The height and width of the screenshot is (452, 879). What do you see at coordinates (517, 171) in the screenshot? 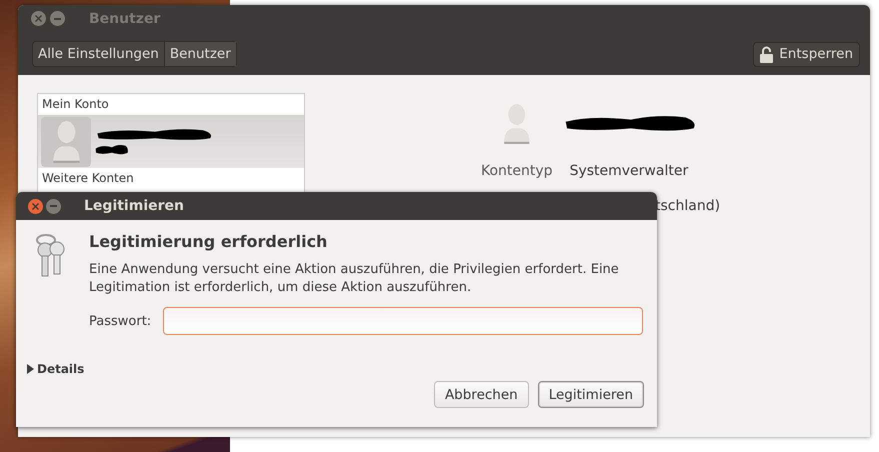
I see `field-label: Kontentyp` at bounding box center [517, 171].